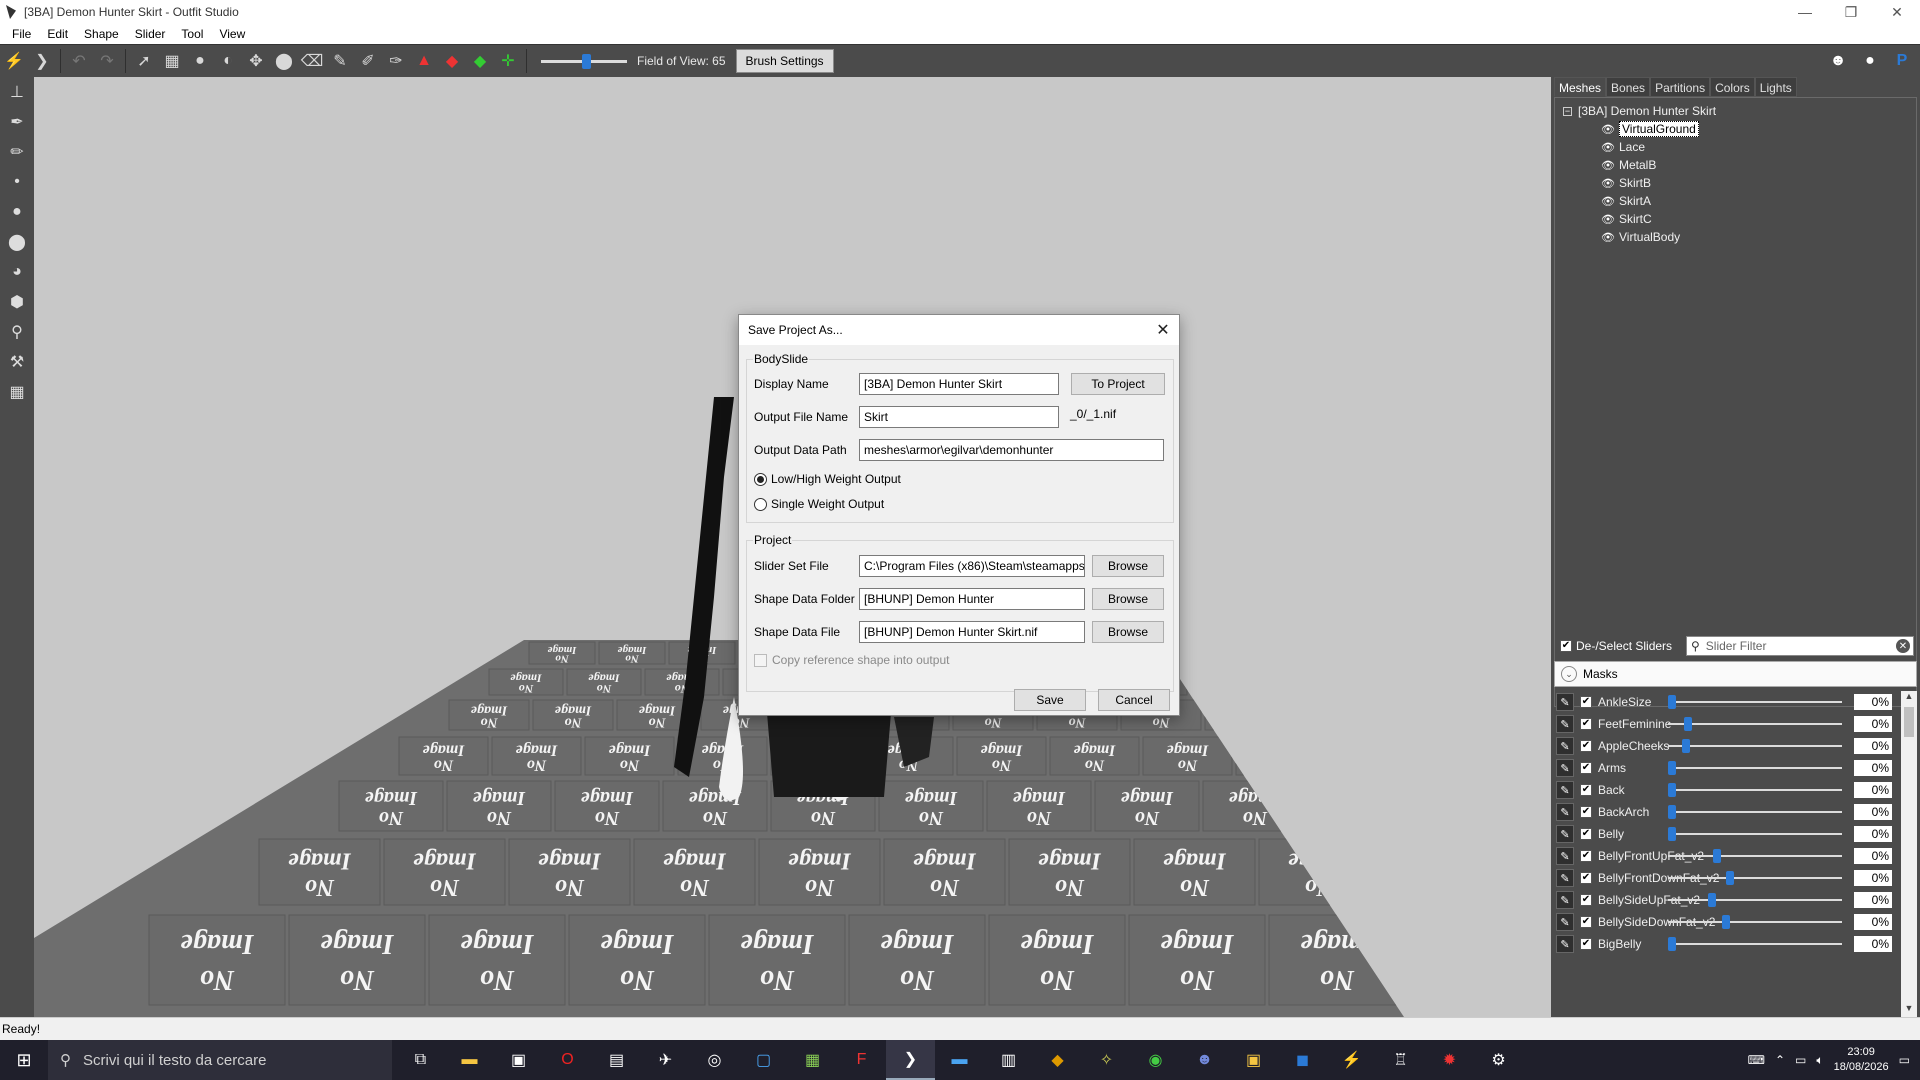 The width and height of the screenshot is (1920, 1080). What do you see at coordinates (256, 61) in the screenshot?
I see `move-brush-icon: ✥` at bounding box center [256, 61].